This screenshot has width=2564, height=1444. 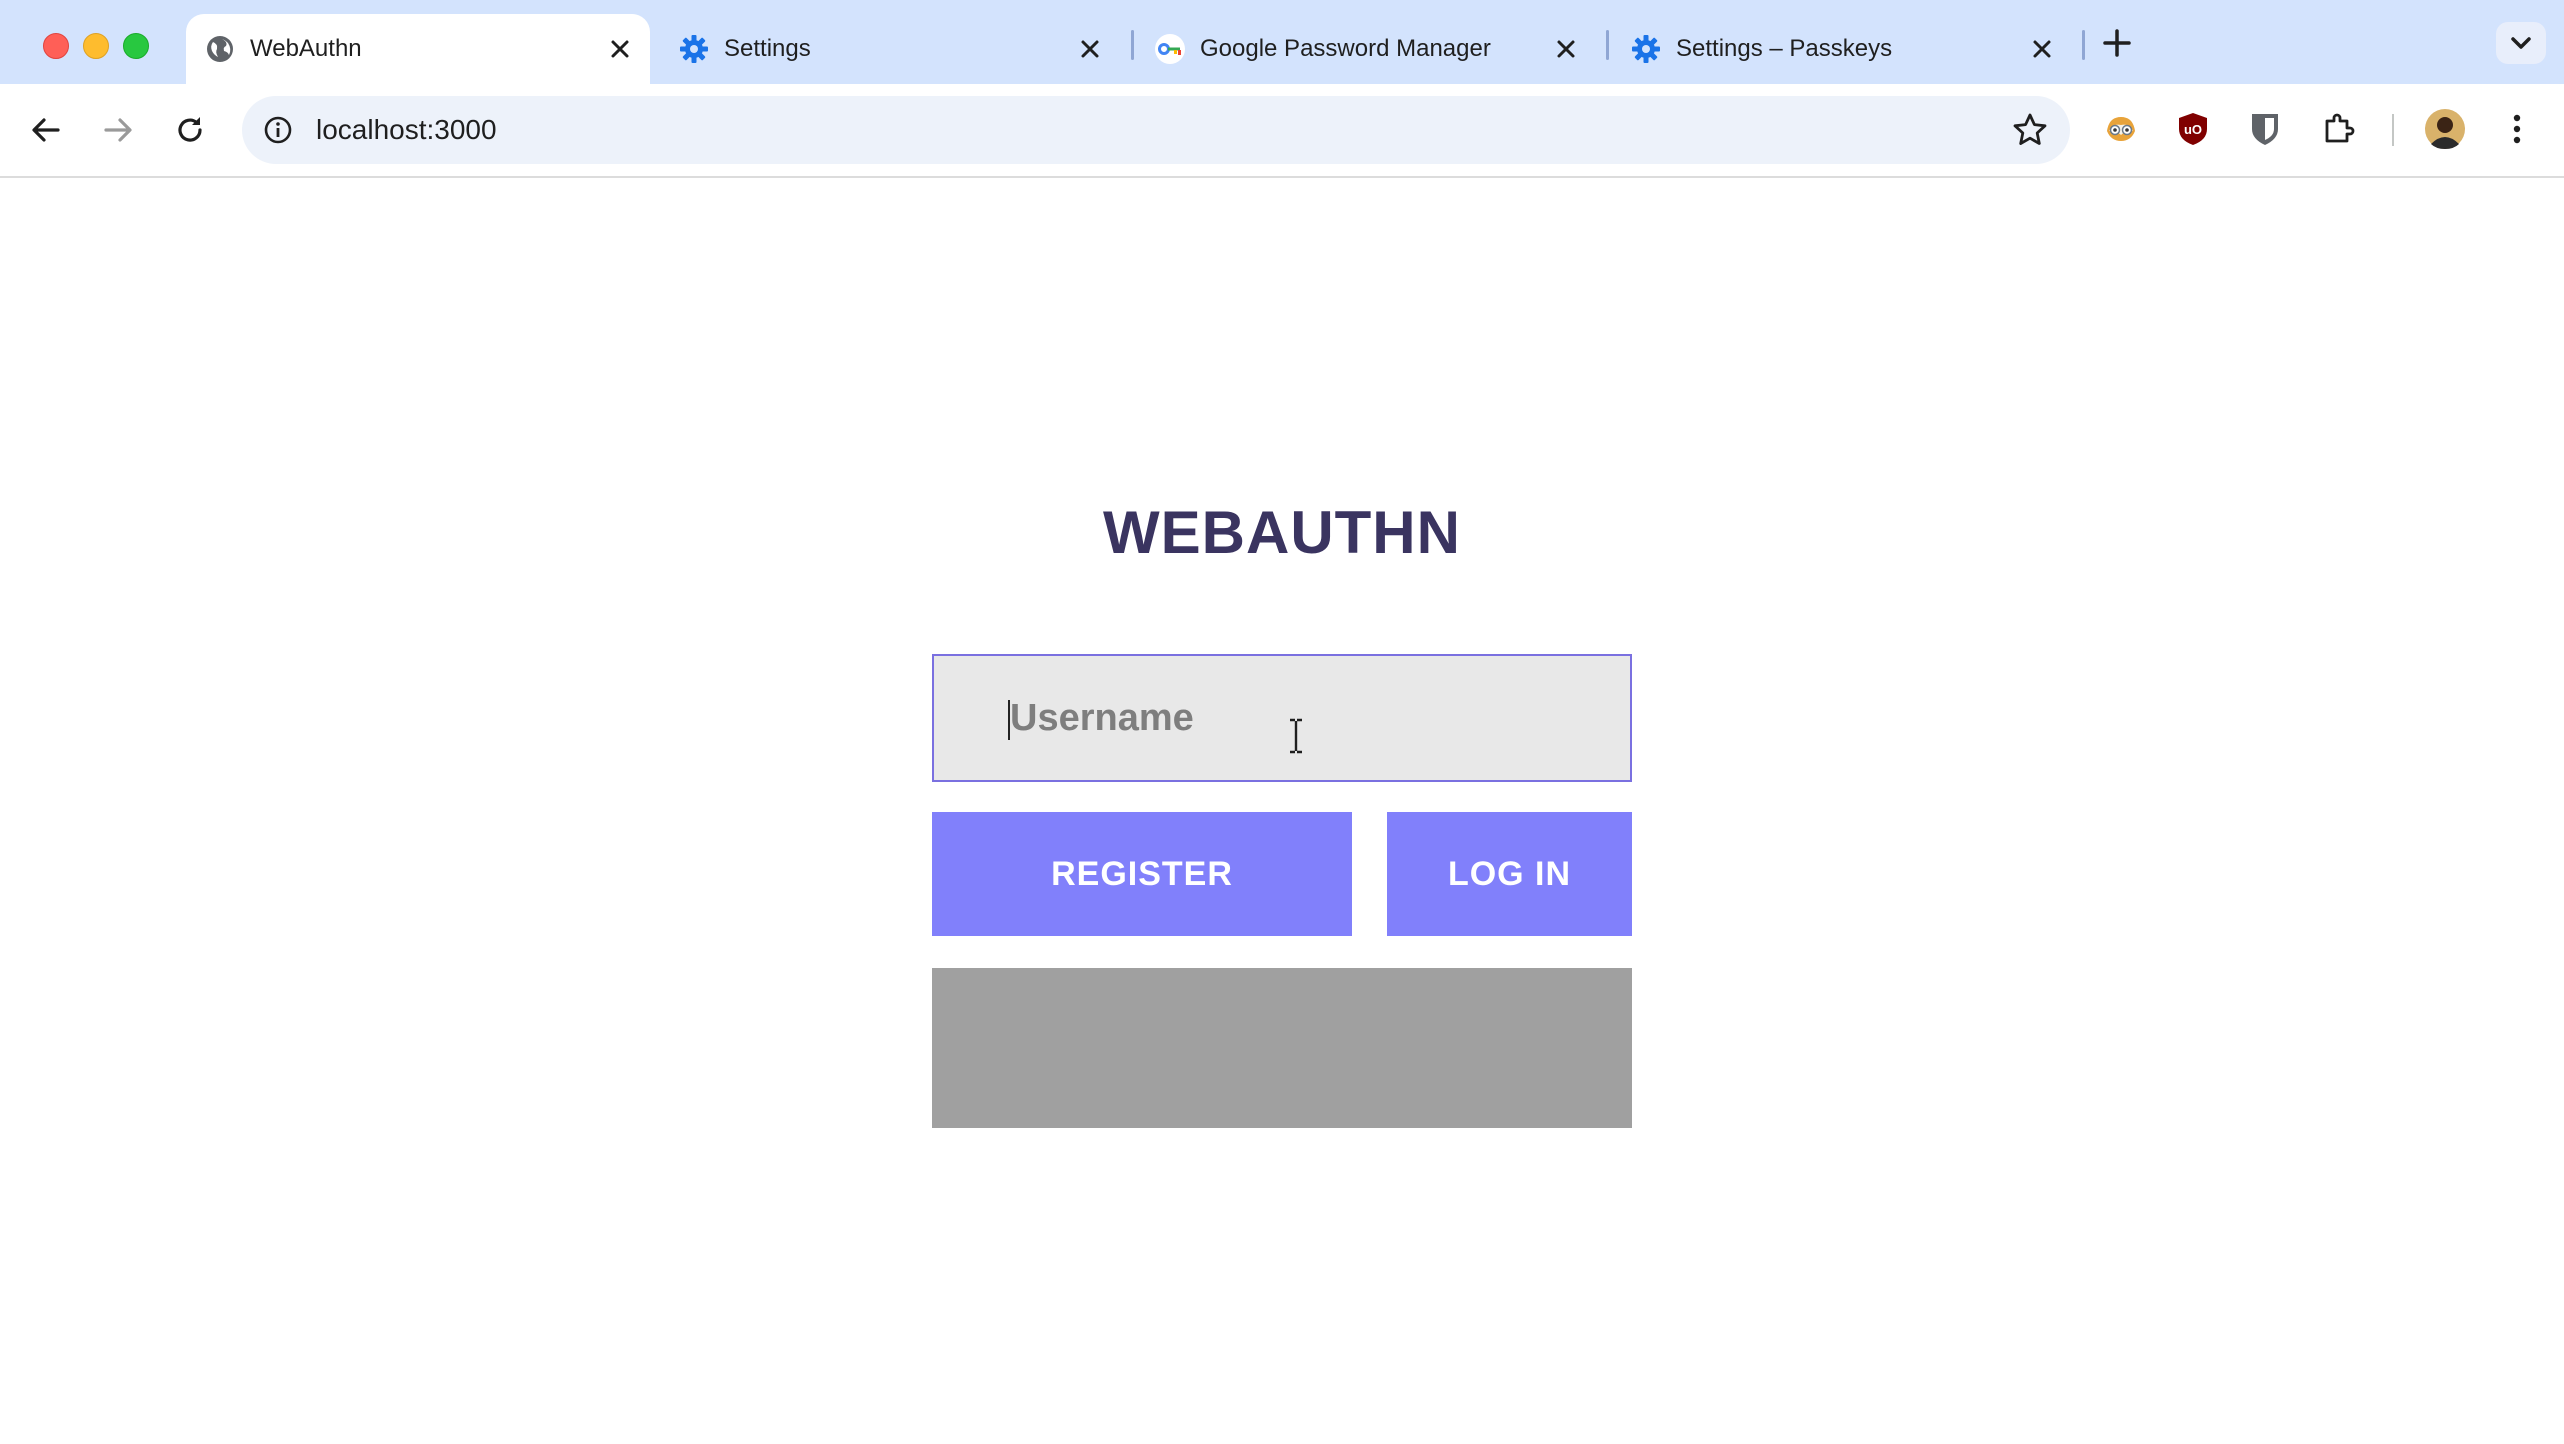 What do you see at coordinates (1282, 1048) in the screenshot?
I see `status-message-box` at bounding box center [1282, 1048].